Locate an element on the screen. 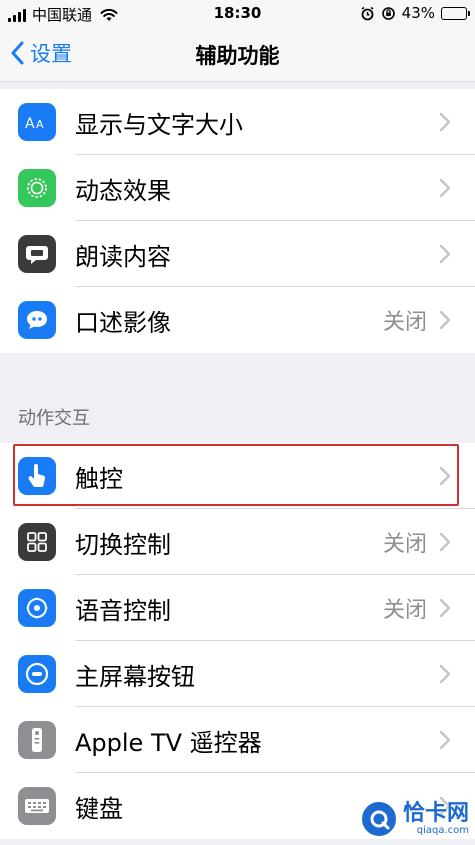 This screenshot has height=845, width=475. battery-icon is located at coordinates (455, 13).